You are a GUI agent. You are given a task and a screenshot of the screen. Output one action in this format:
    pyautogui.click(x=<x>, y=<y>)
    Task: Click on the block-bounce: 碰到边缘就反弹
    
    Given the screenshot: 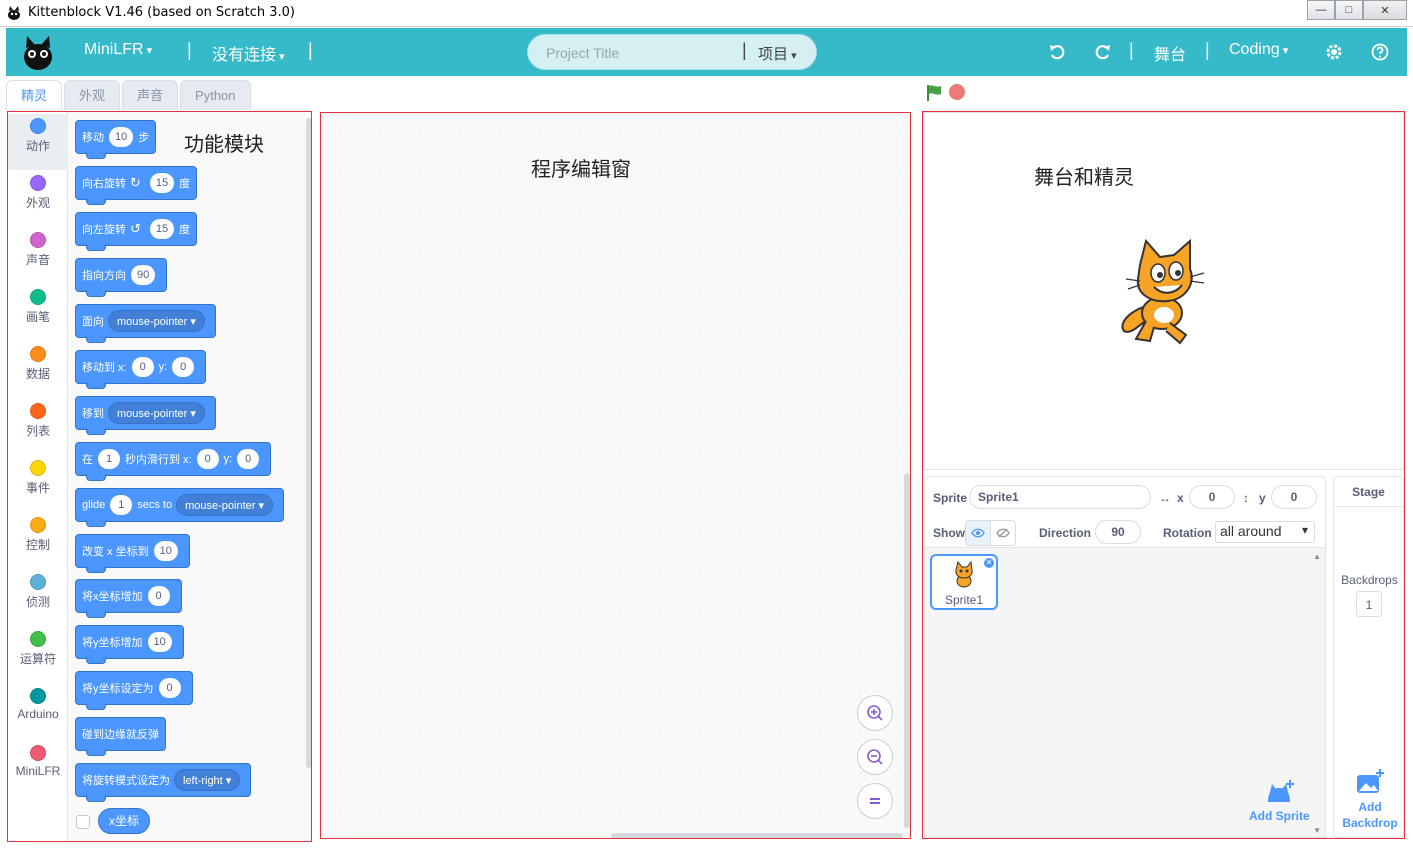 What is the action you would take?
    pyautogui.click(x=120, y=736)
    